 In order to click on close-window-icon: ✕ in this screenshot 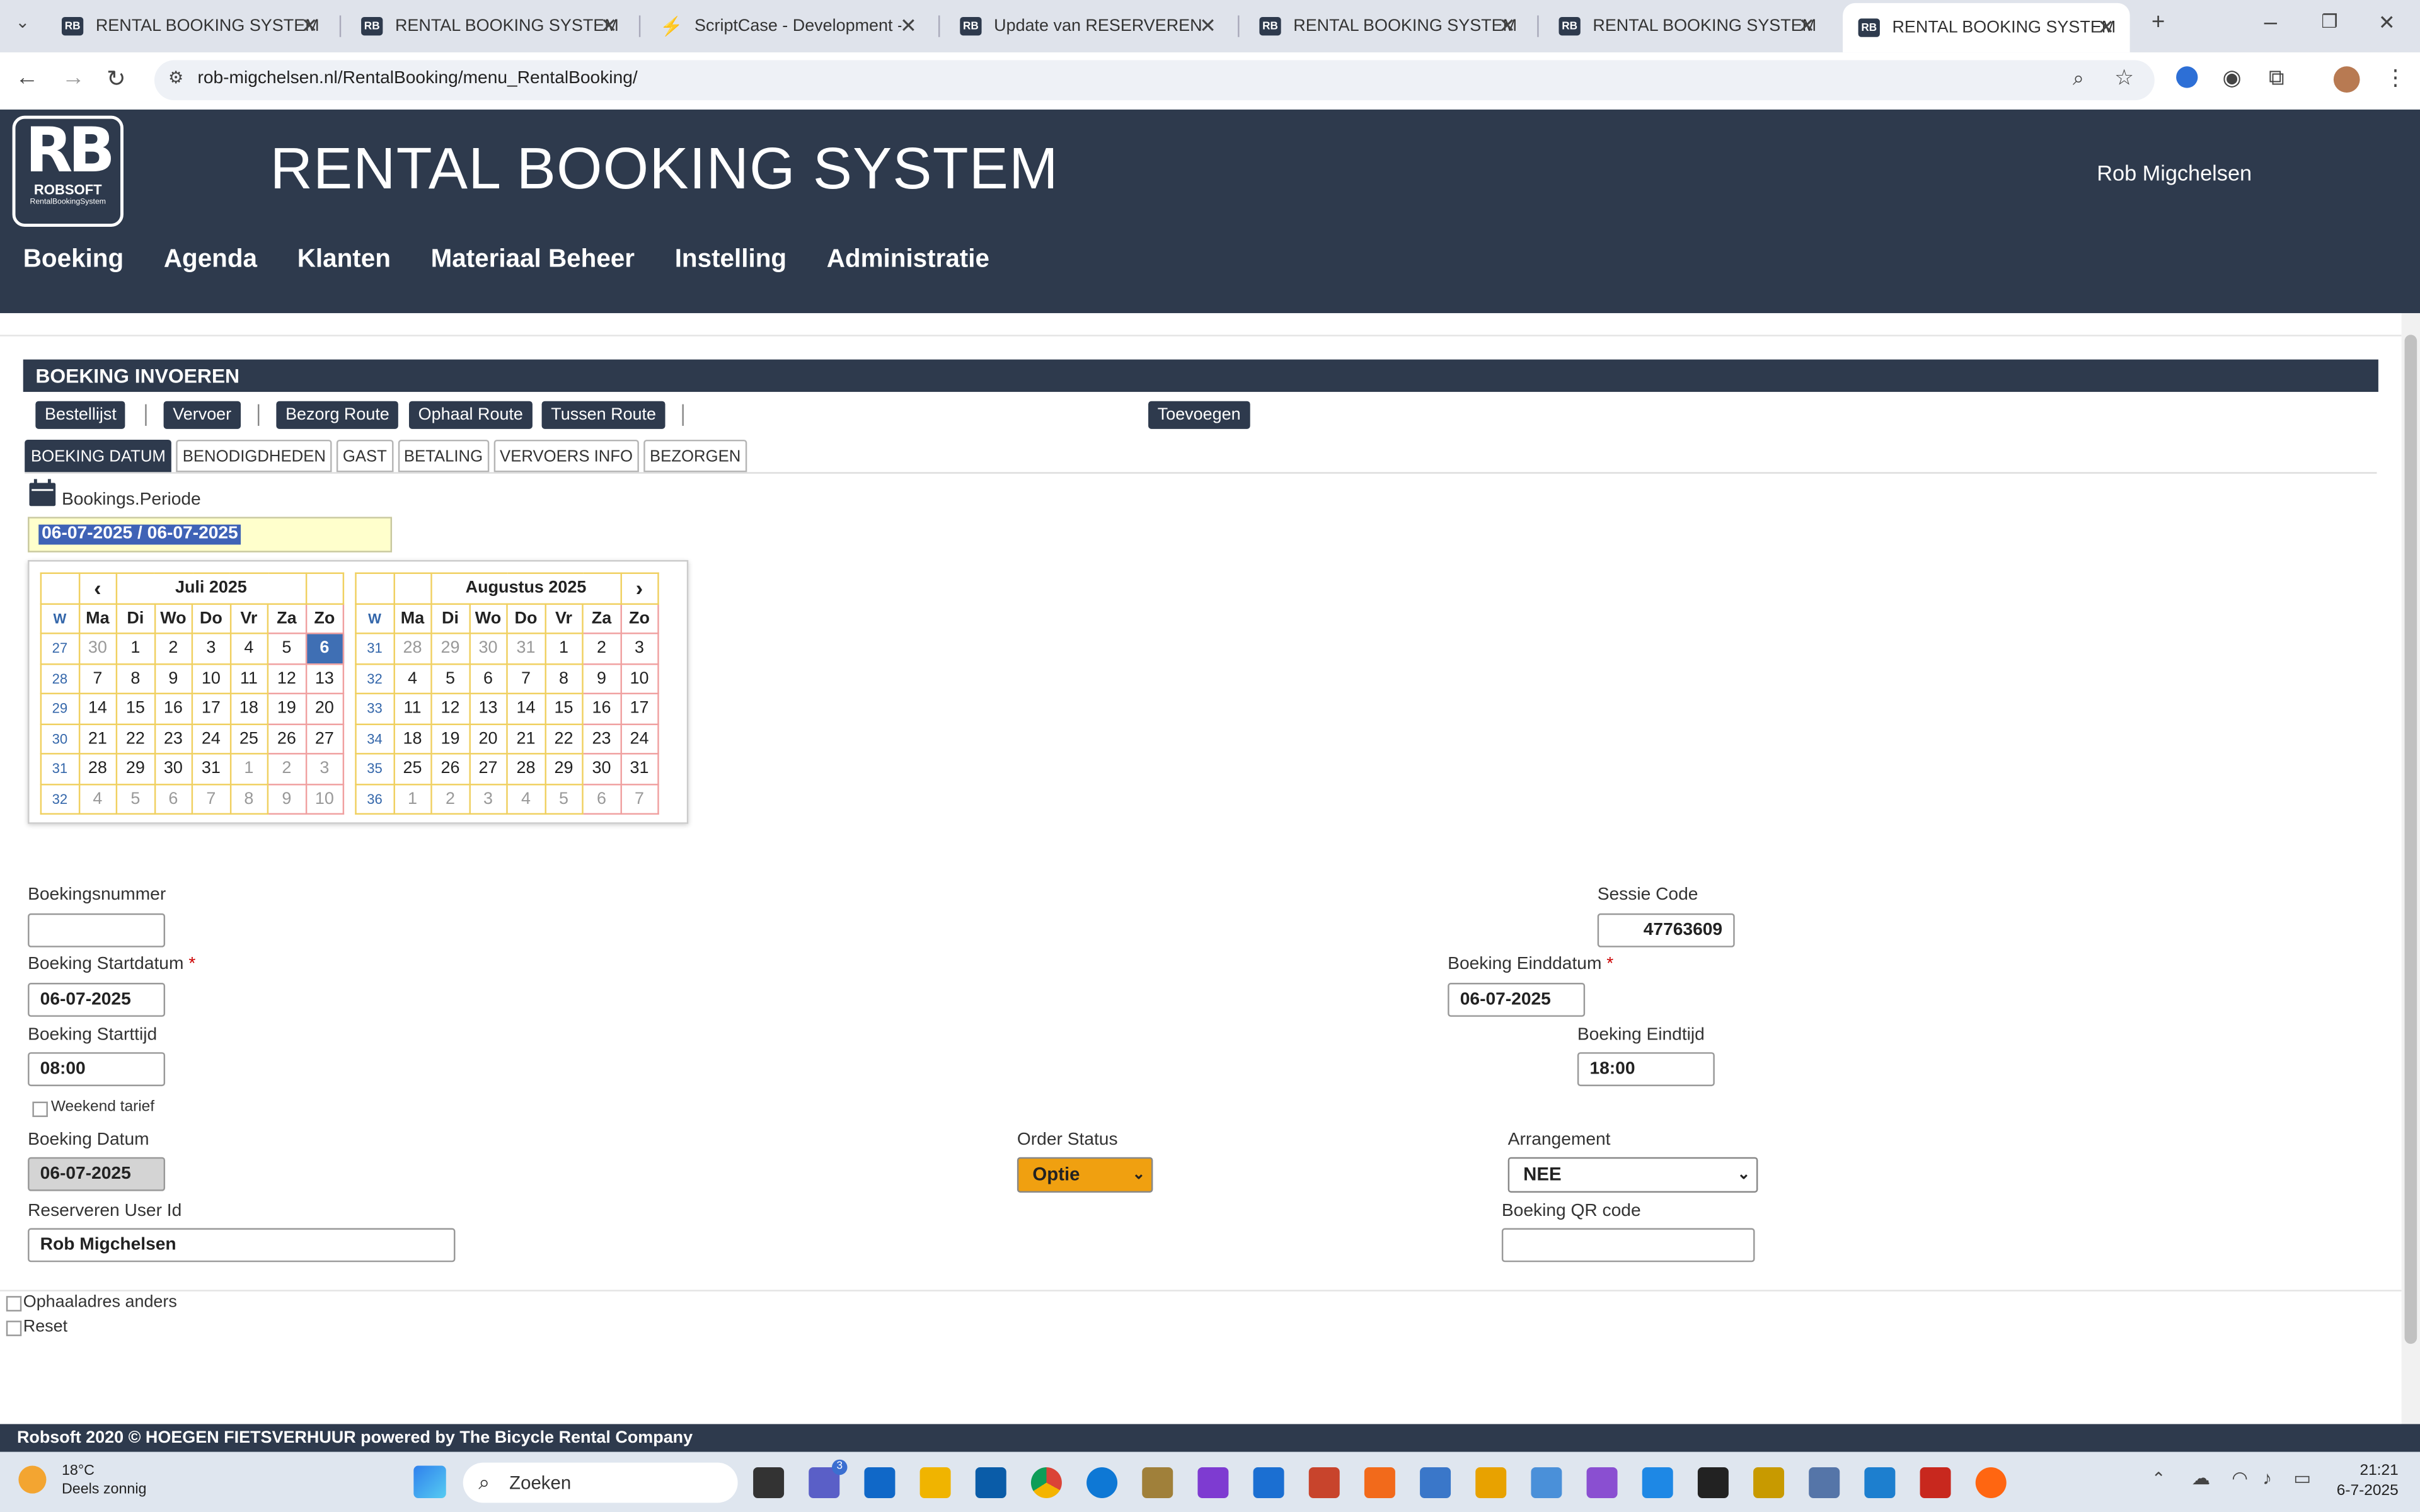, I will do `click(2387, 23)`.